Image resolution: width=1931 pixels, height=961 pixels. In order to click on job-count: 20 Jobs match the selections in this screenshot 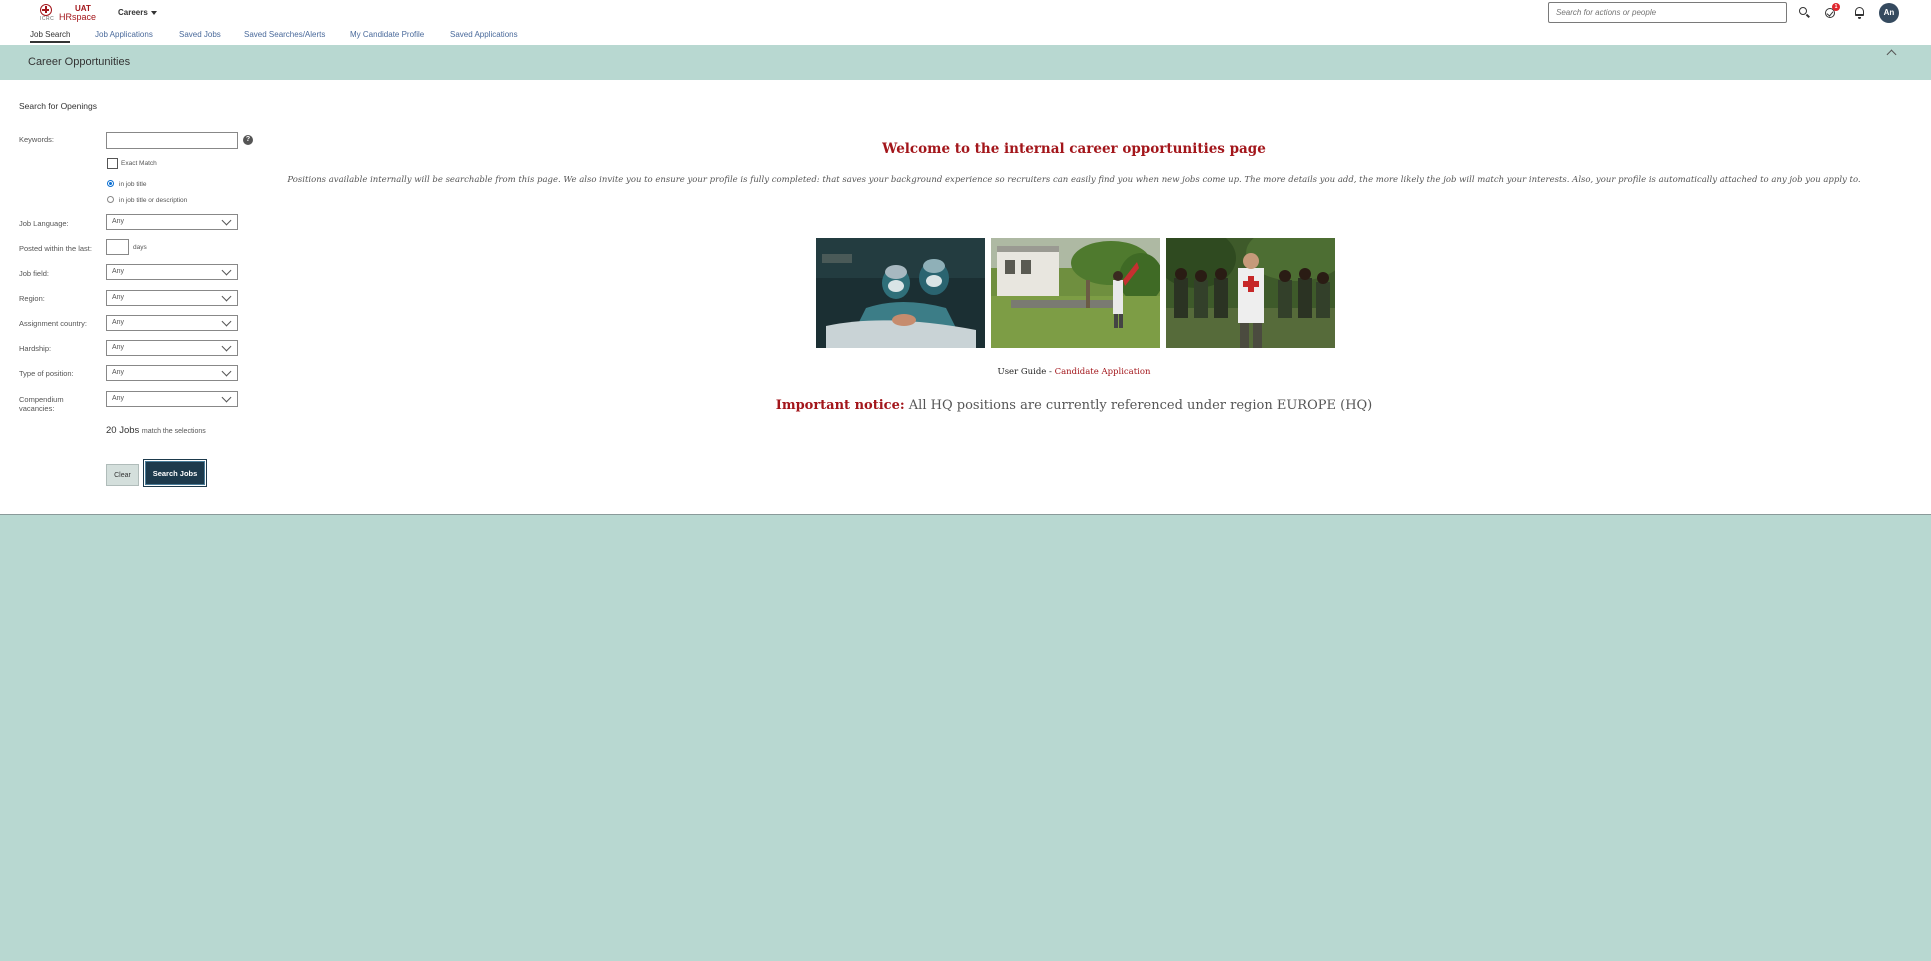, I will do `click(156, 430)`.